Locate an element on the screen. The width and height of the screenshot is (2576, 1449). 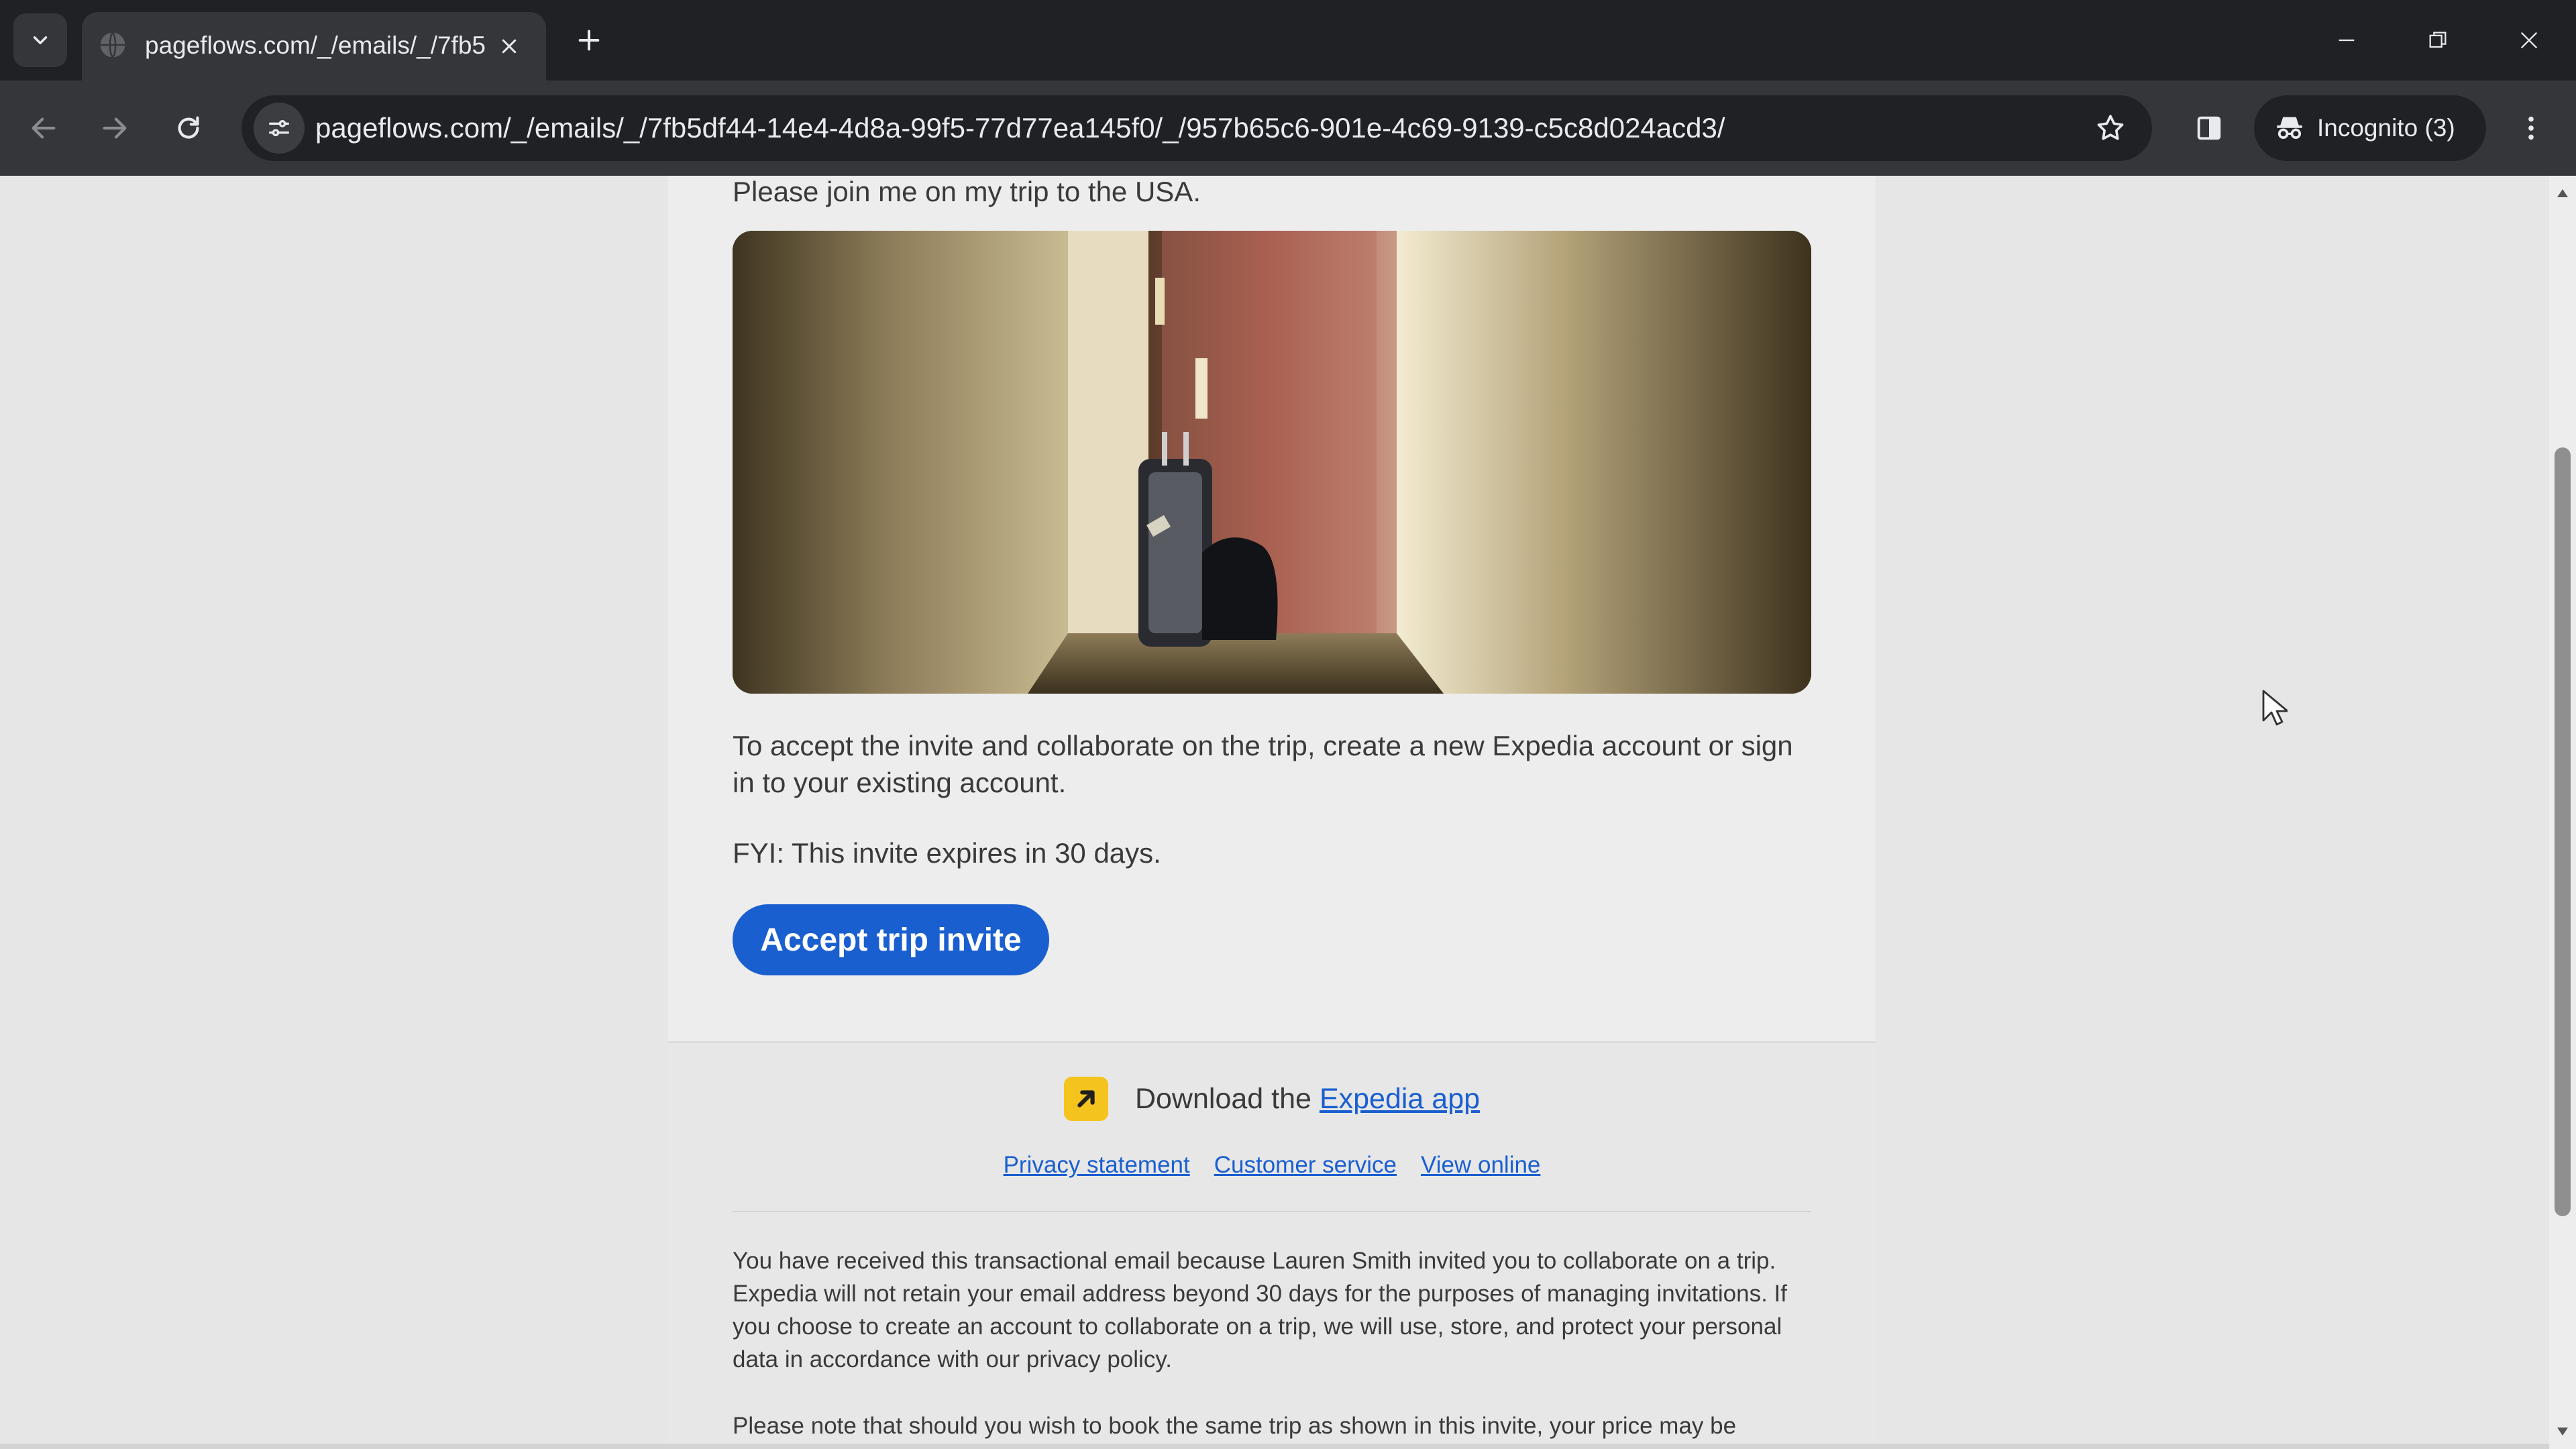
minimize-icon is located at coordinates (2347, 40).